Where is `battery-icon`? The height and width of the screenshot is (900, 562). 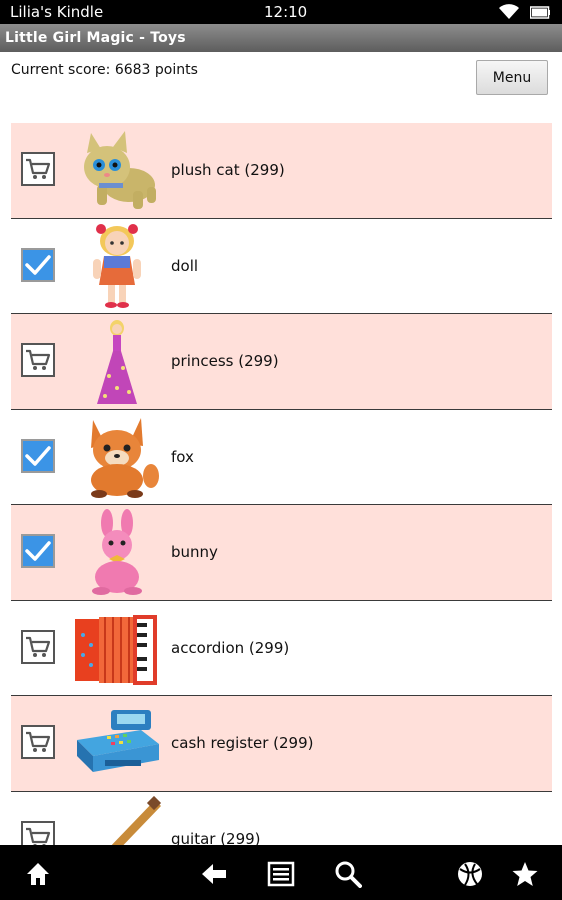 battery-icon is located at coordinates (540, 12).